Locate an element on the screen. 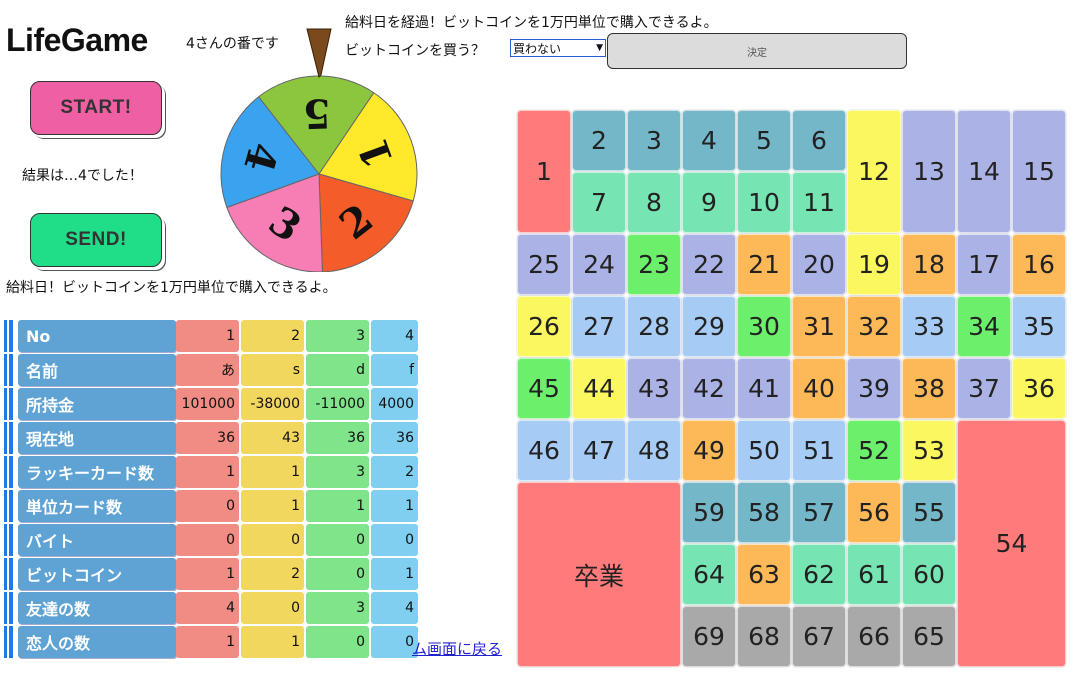 The height and width of the screenshot is (674, 1089). board-cell: 57 is located at coordinates (819, 512).